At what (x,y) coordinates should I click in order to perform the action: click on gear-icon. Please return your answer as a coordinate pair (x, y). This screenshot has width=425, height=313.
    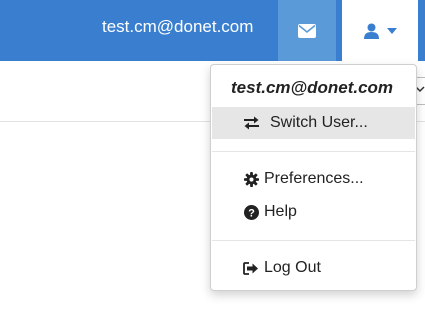
    Looking at the image, I should click on (251, 179).